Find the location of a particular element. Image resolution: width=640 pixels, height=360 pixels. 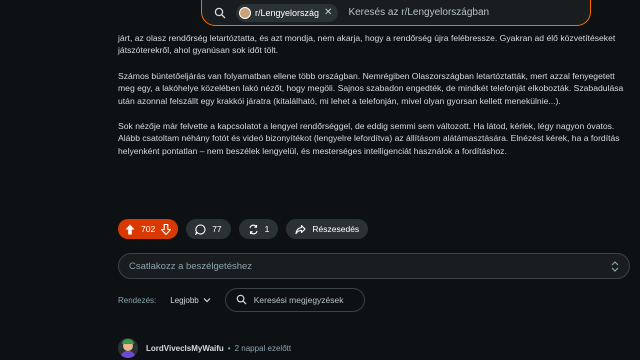

upvote-icon is located at coordinates (130, 229).